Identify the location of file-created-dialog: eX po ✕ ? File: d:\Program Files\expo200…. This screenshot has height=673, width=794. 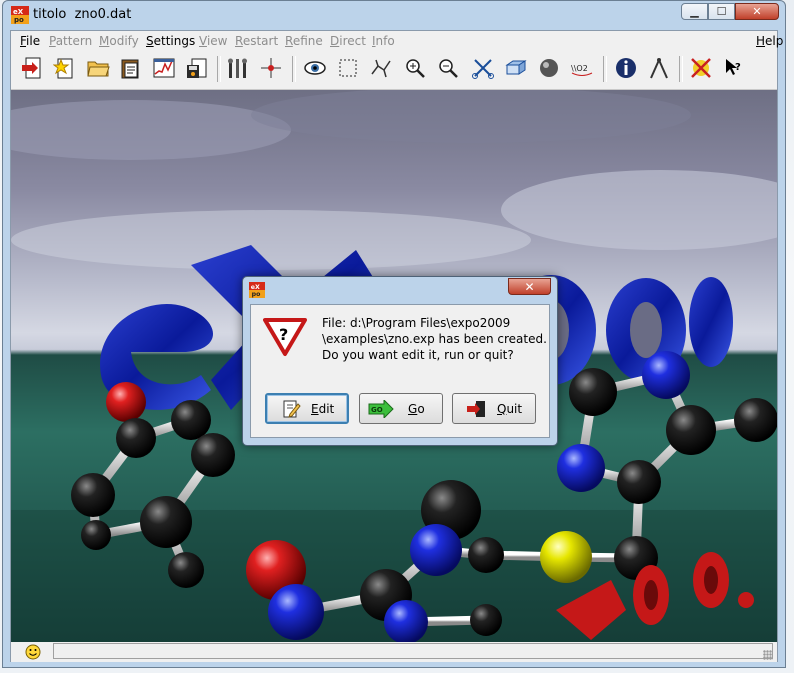
(400, 361).